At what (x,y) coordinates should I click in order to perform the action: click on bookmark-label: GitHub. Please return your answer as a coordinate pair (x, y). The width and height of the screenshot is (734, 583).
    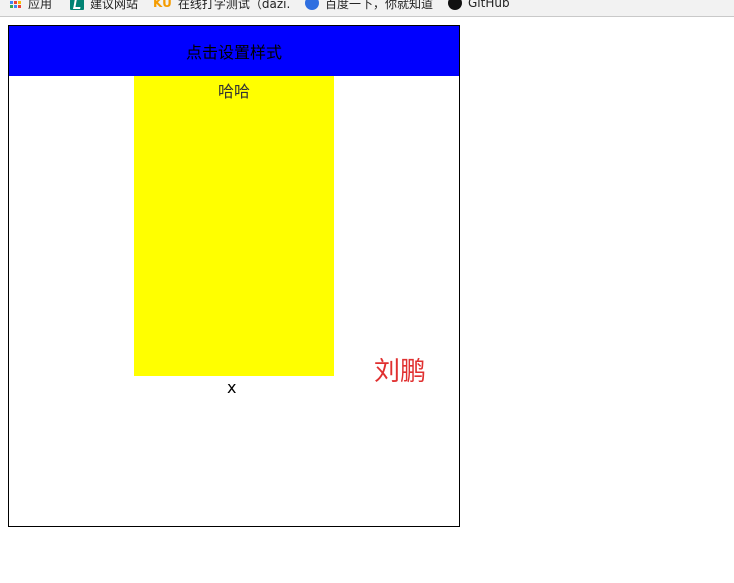
    Looking at the image, I should click on (489, 5).